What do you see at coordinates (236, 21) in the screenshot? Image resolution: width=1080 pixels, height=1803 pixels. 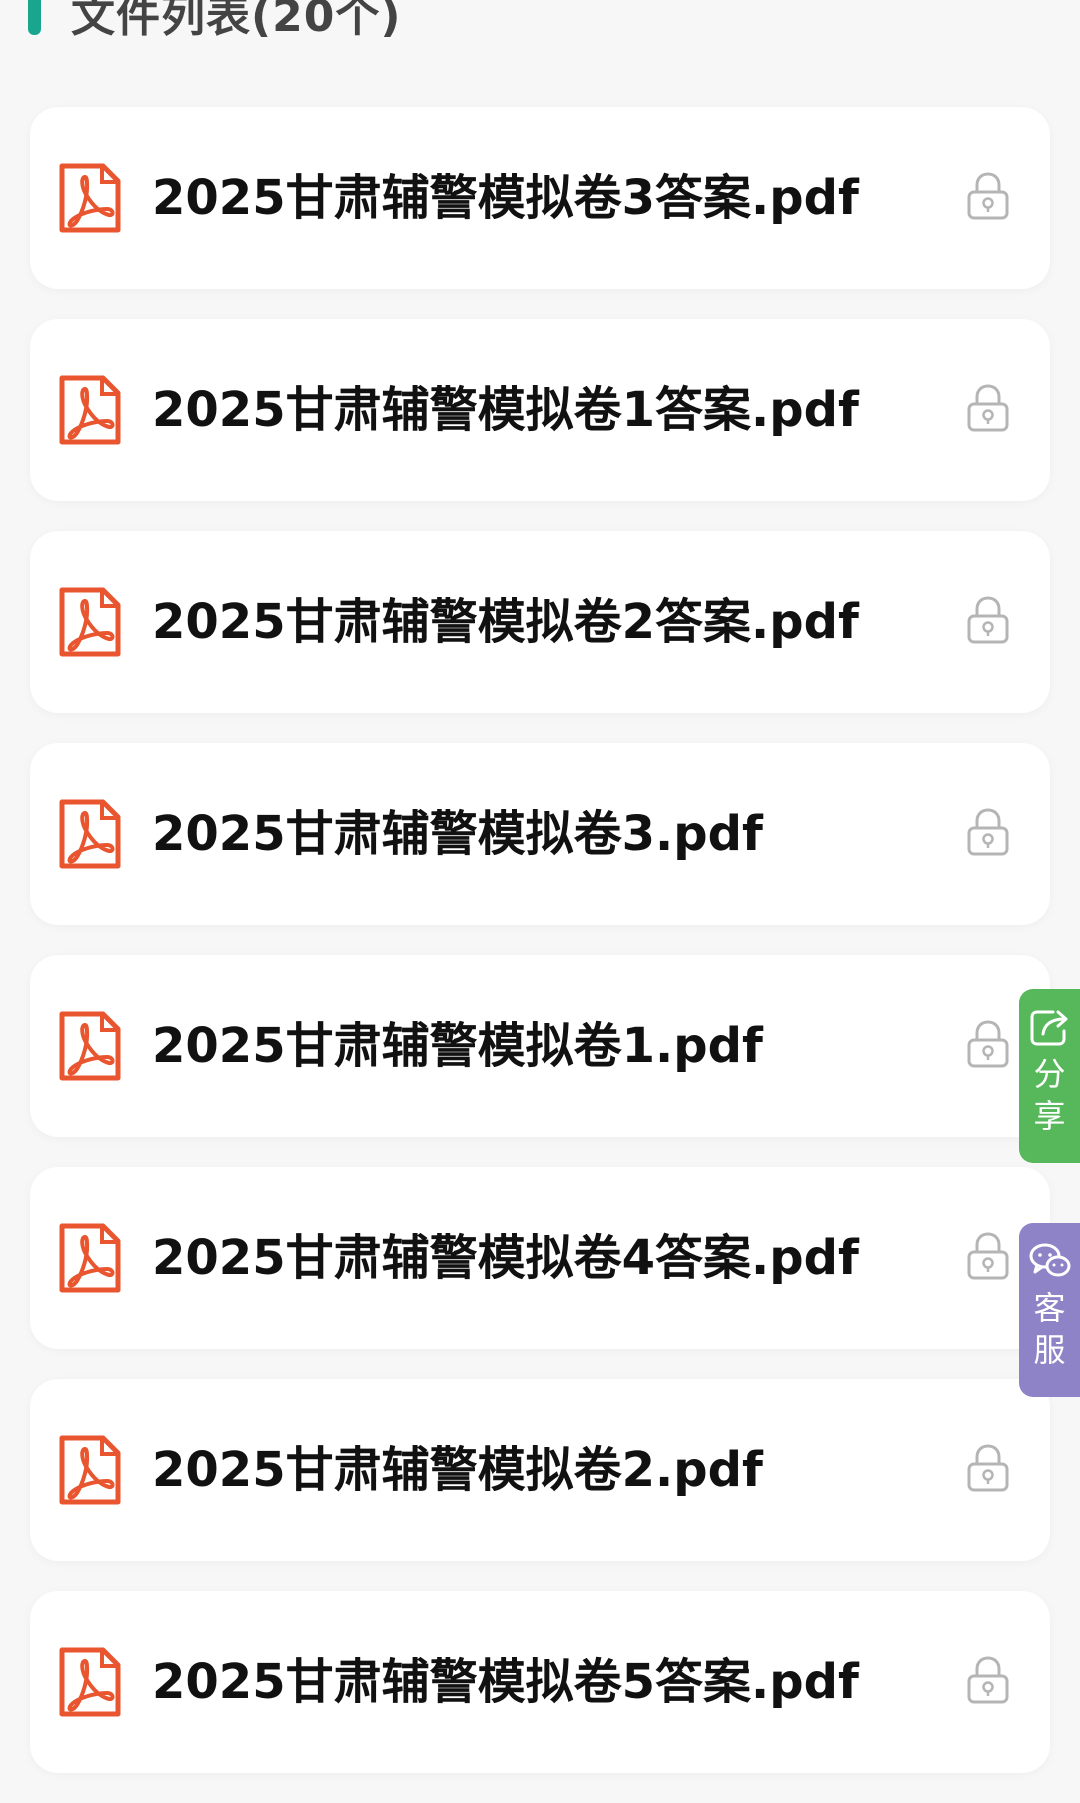 I see `file-list-title: 文件列表(20个)` at bounding box center [236, 21].